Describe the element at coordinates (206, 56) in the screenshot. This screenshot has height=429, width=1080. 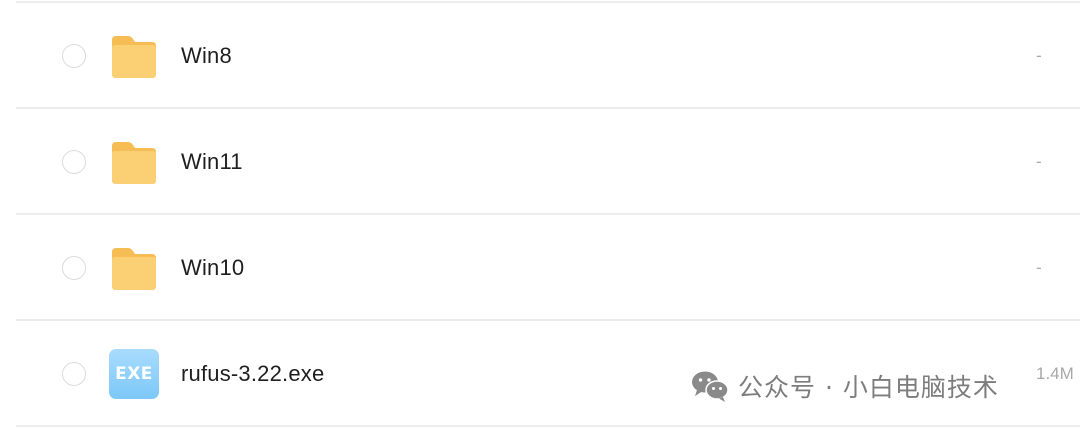
I see `file-name: Win8` at that location.